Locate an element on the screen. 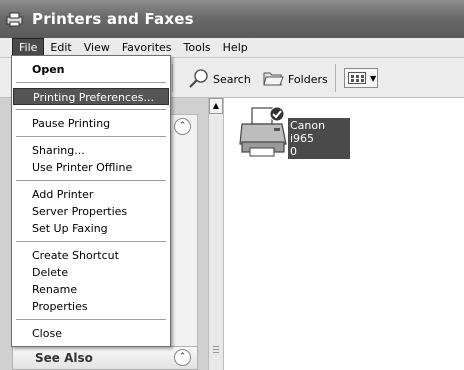 This screenshot has width=464, height=370. menu-create-shortcut: Create Shortcut is located at coordinates (91, 255).